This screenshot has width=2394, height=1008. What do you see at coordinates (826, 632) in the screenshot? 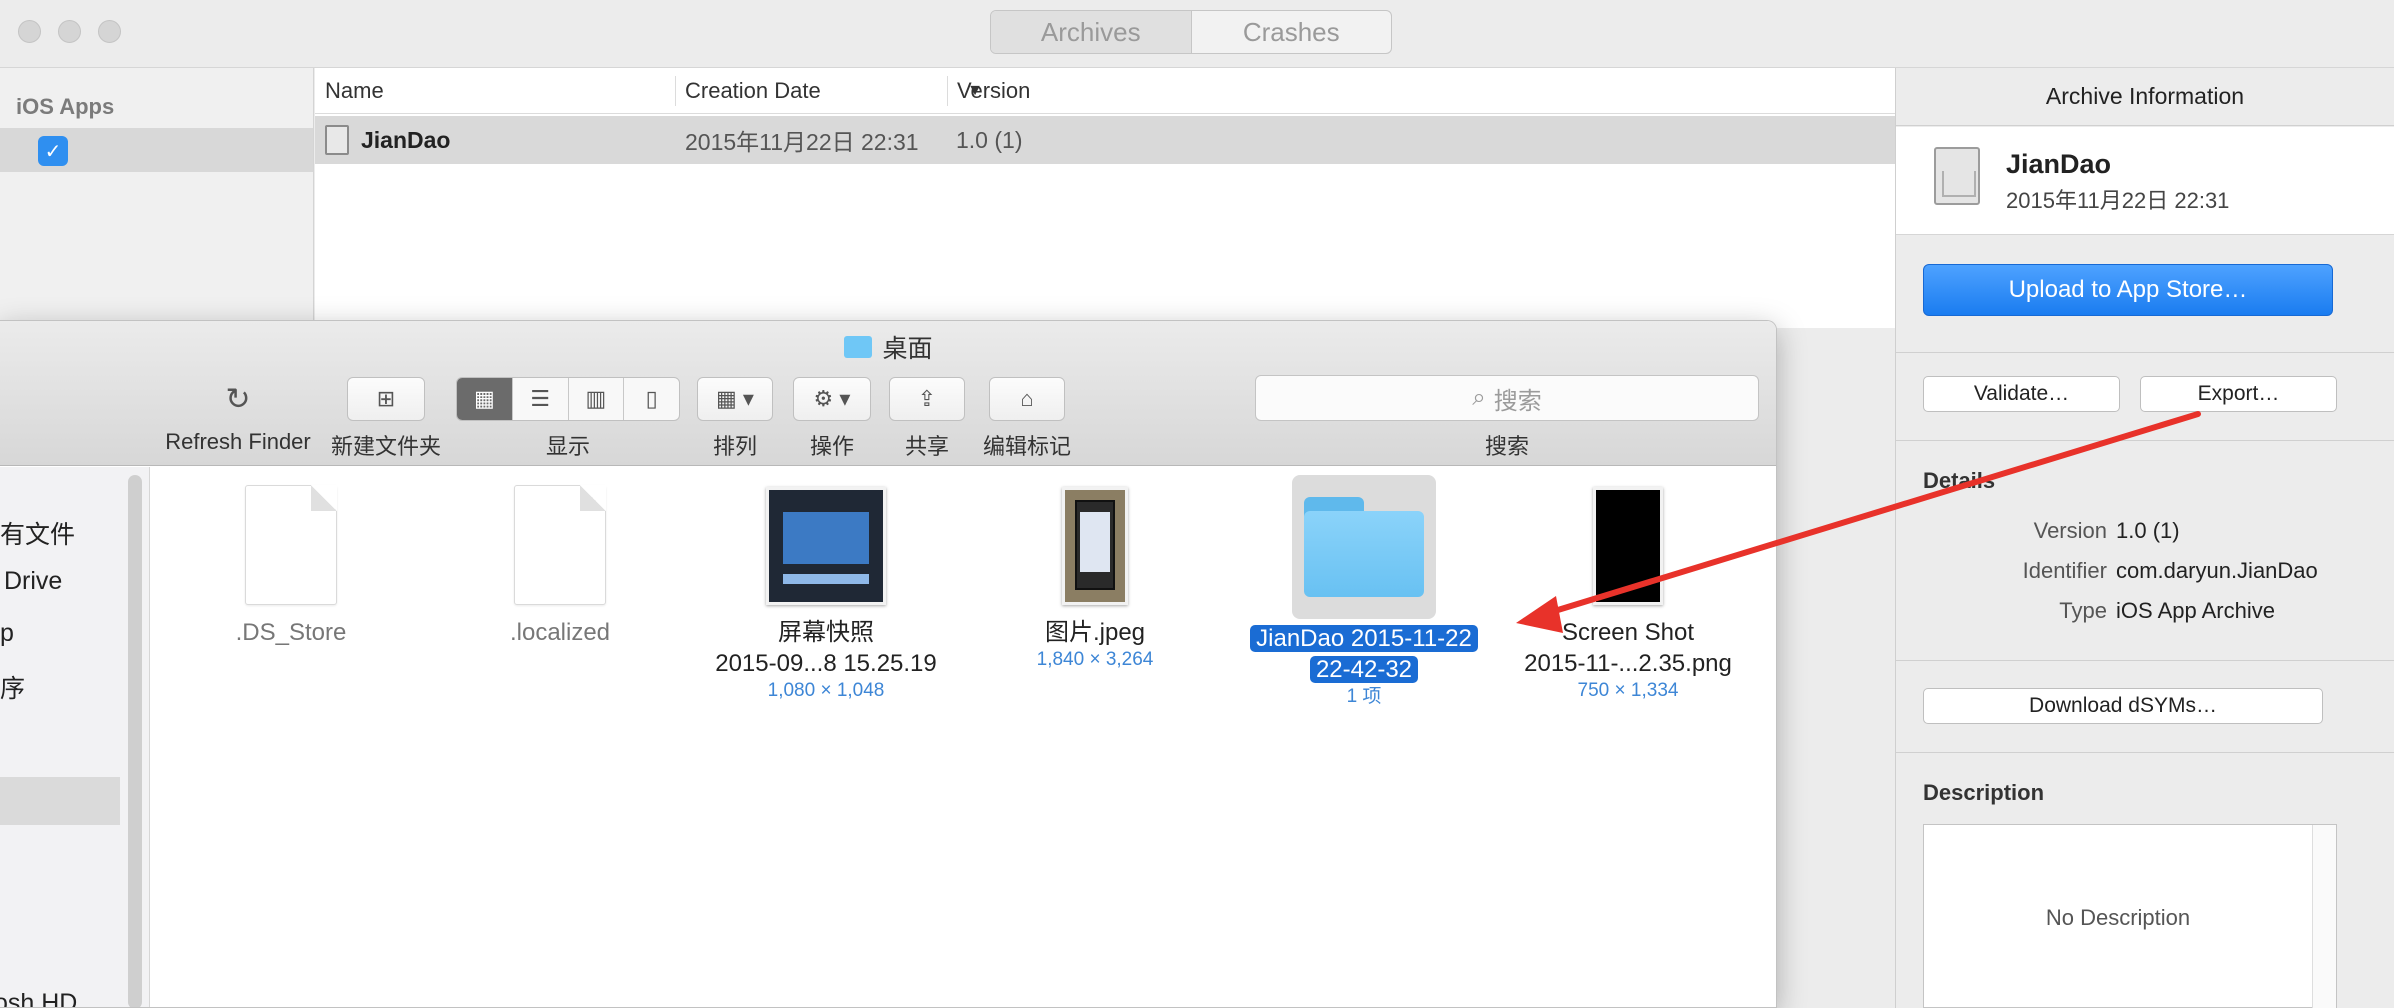
I see `file-name-line-1: 屏幕快照` at bounding box center [826, 632].